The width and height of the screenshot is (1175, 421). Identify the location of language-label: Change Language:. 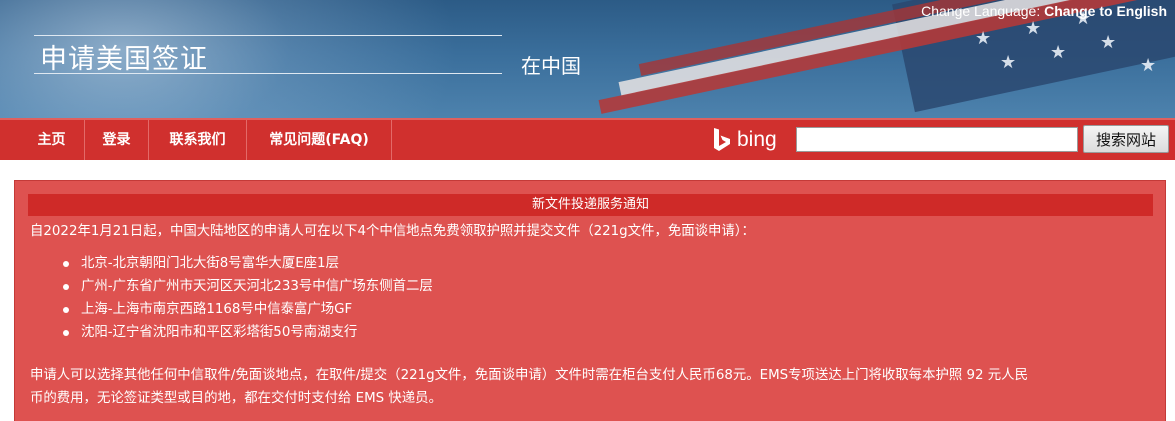
(981, 11).